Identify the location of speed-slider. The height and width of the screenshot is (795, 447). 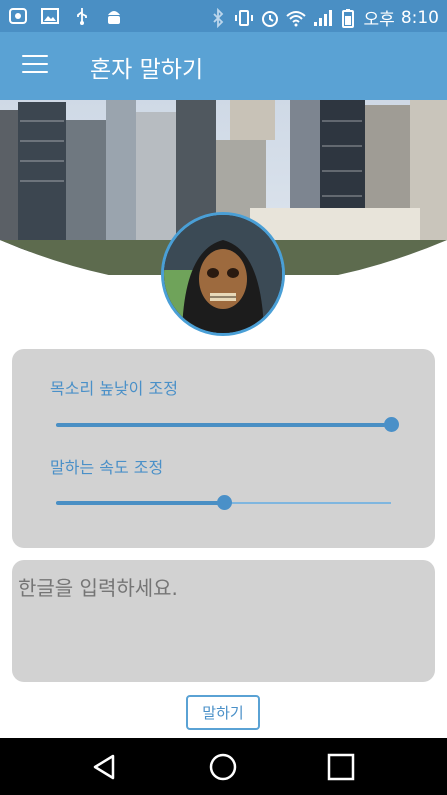
(223, 502).